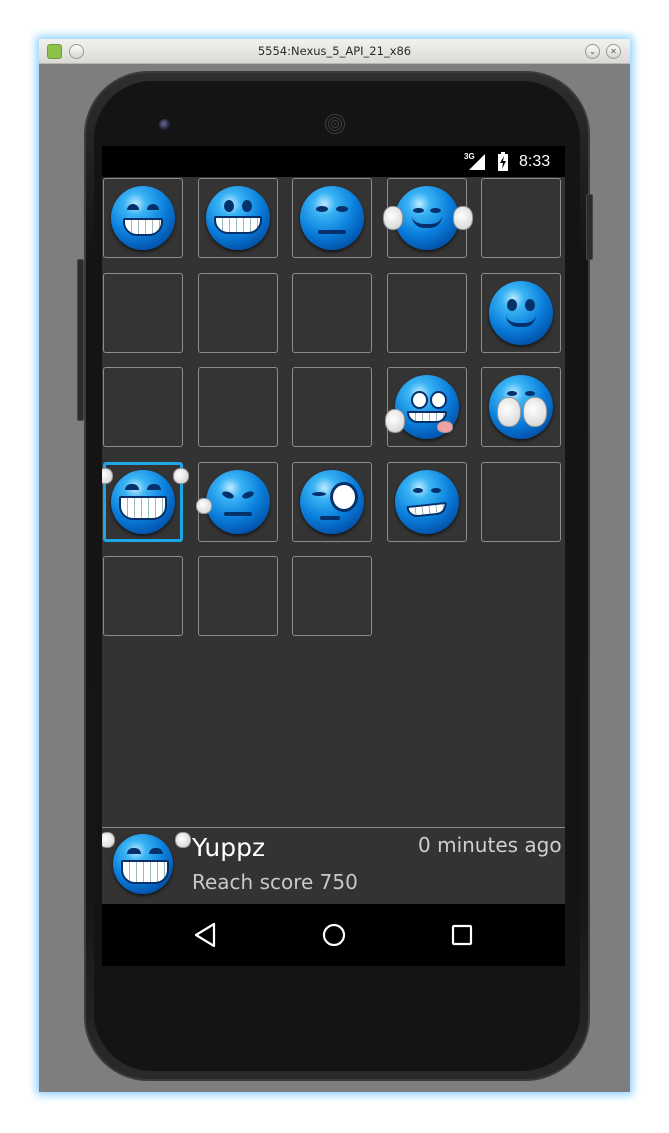 This screenshot has width=669, height=1133. What do you see at coordinates (275, 882) in the screenshot?
I see `notification-message: Reach score 750` at bounding box center [275, 882].